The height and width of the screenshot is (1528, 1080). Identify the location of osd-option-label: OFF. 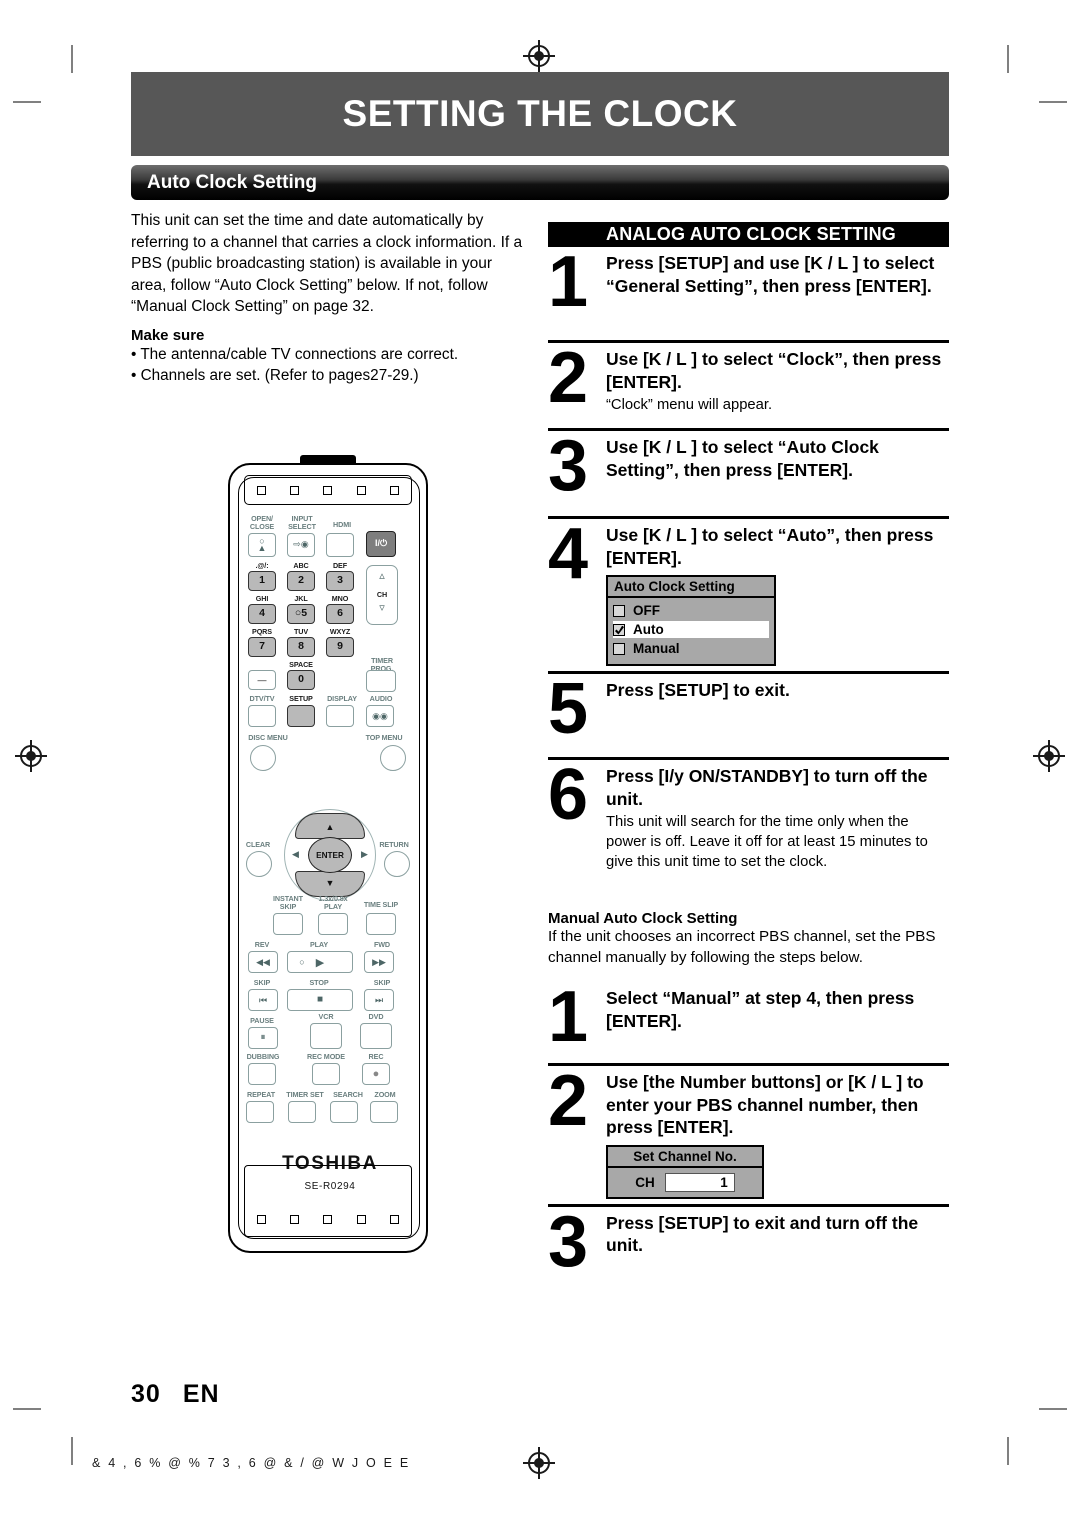
(646, 610).